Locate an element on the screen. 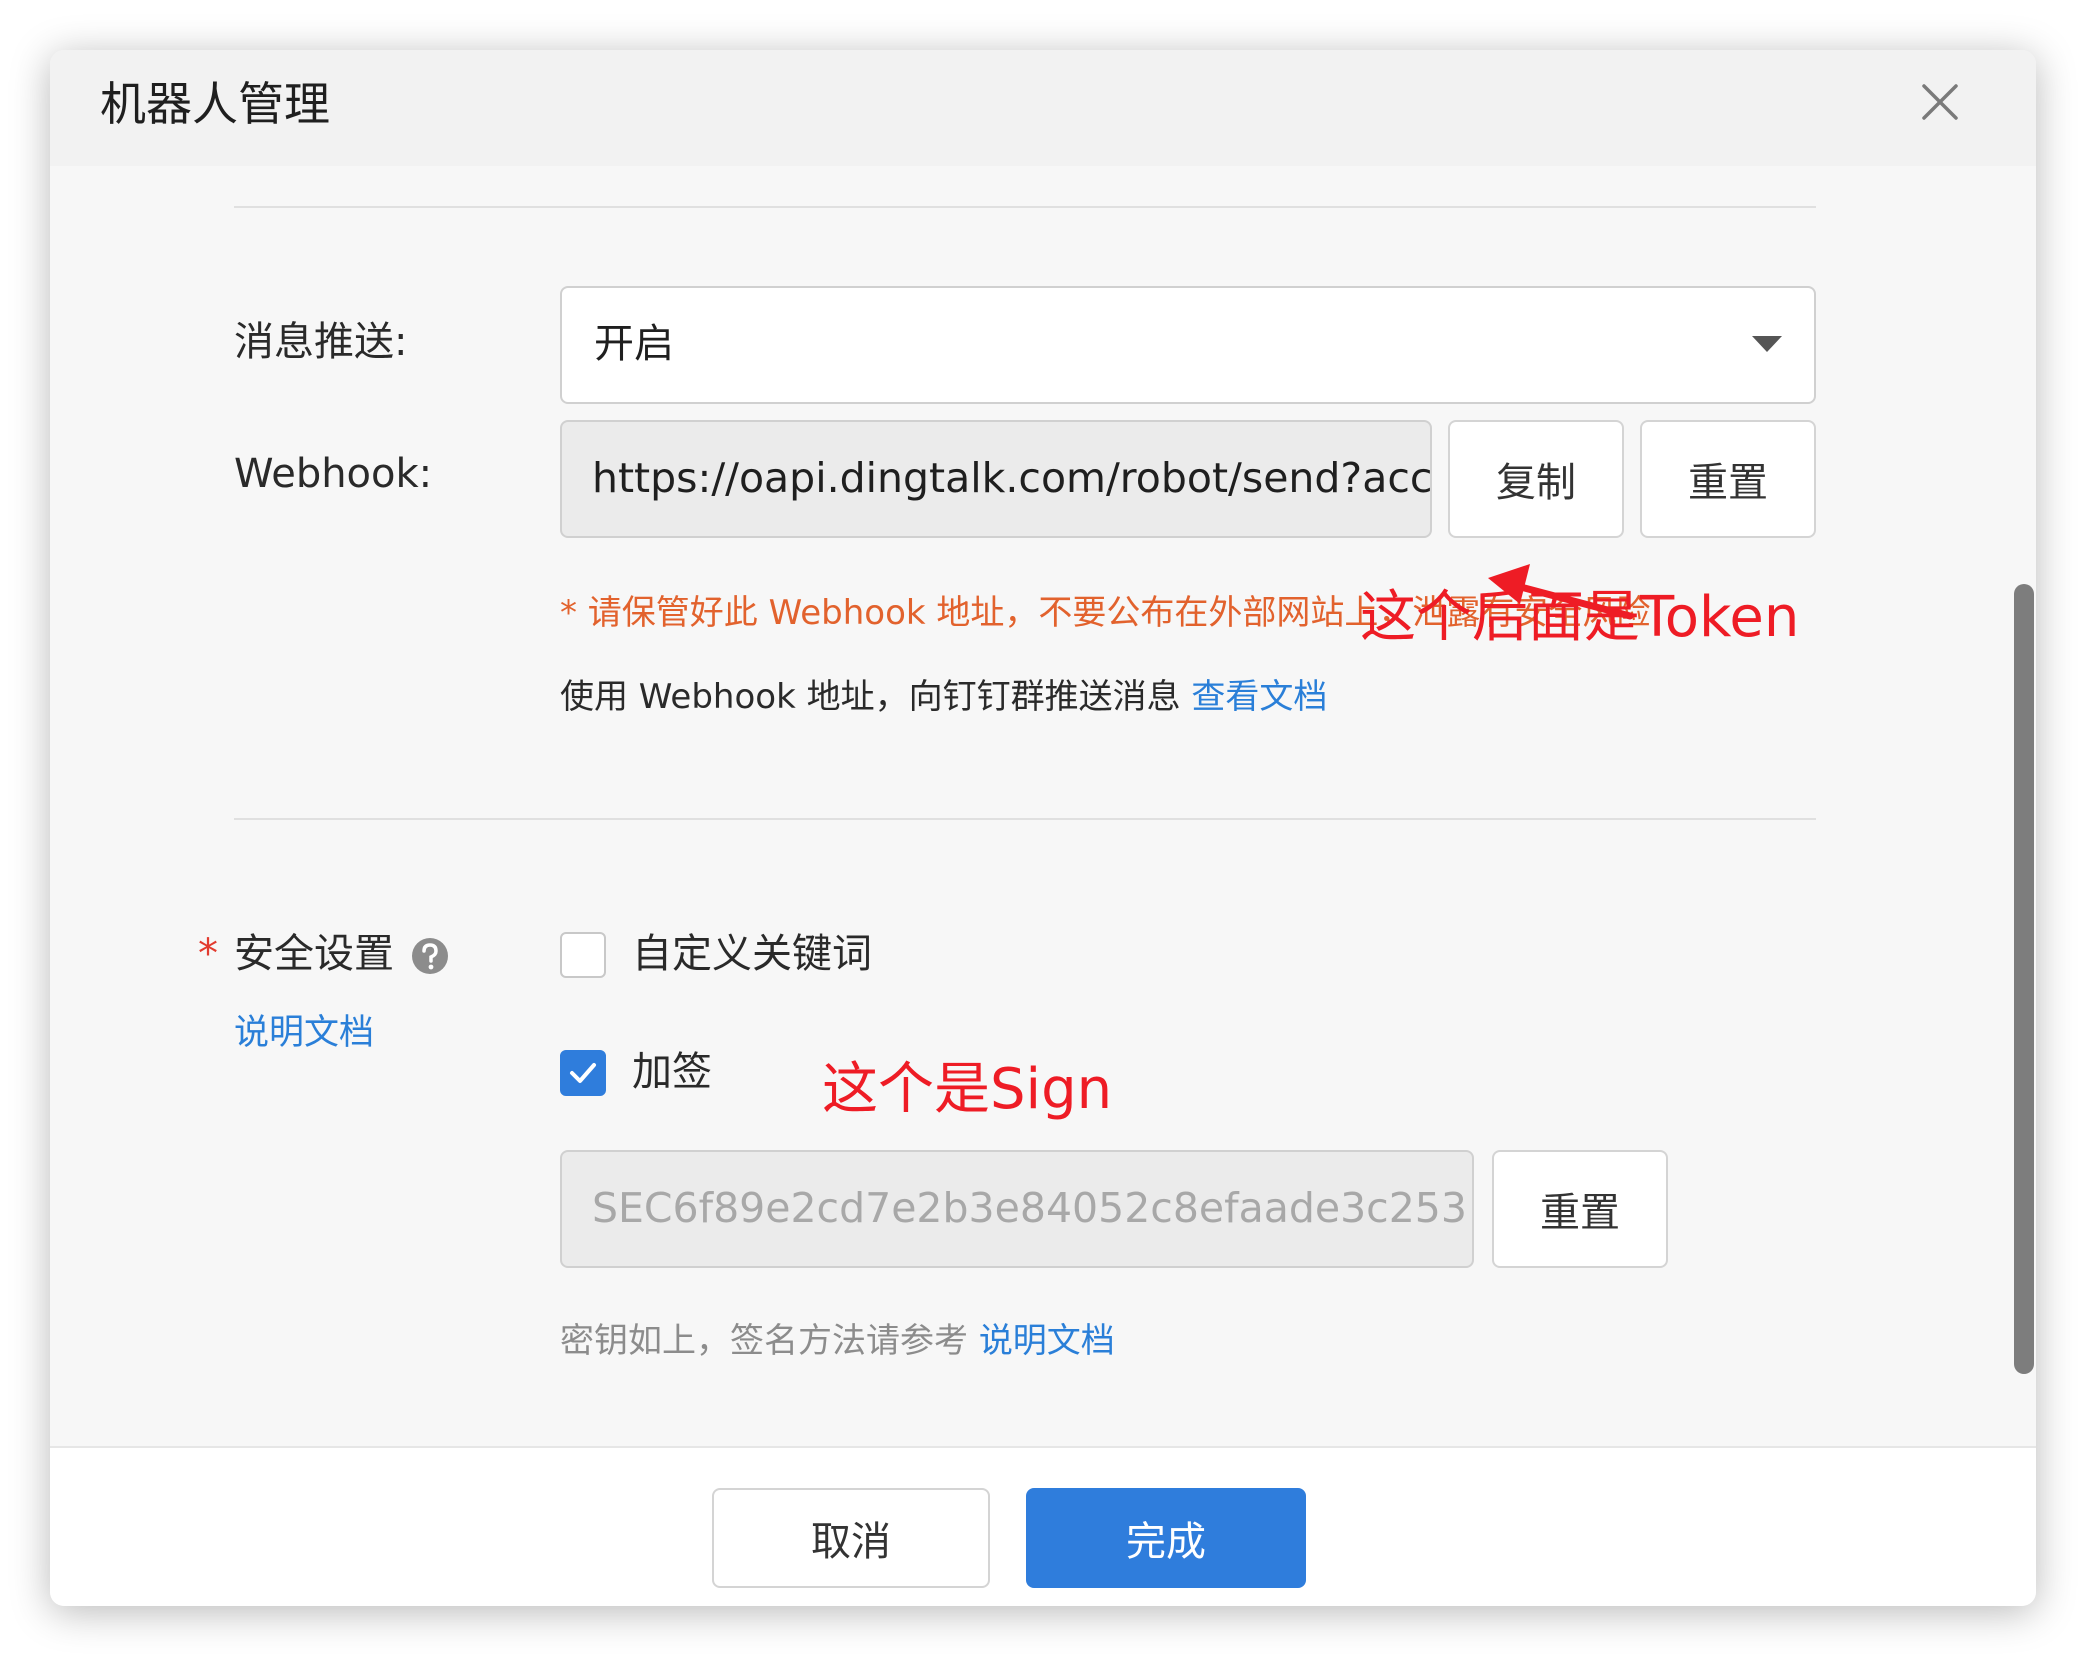  dialog-header: 机器人管理 is located at coordinates (1043, 108).